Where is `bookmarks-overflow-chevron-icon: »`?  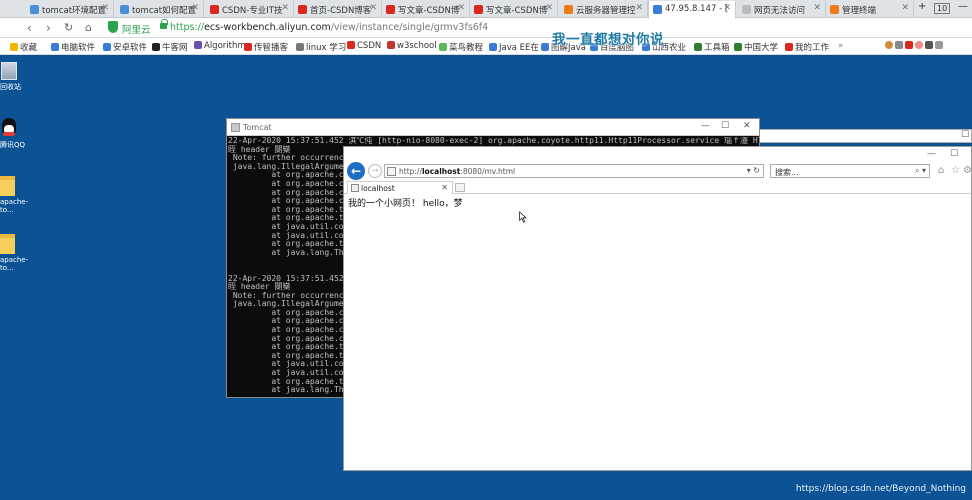
bookmarks-overflow-chevron-icon: » is located at coordinates (840, 46).